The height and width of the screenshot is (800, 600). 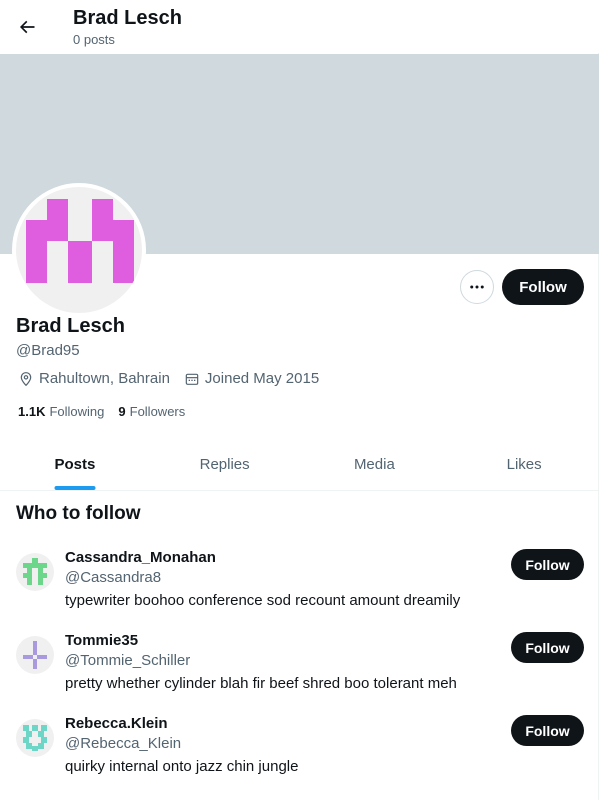 I want to click on followers-link: 9 Followers, so click(x=151, y=411).